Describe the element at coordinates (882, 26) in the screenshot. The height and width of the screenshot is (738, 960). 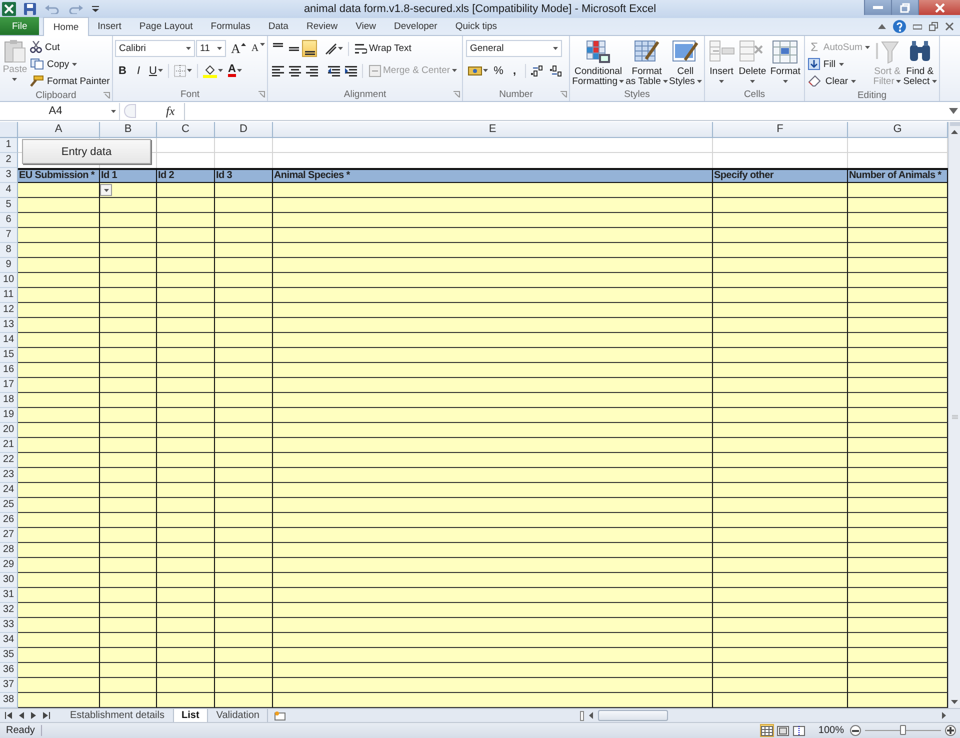
I see `collapse-ribbon-icon` at that location.